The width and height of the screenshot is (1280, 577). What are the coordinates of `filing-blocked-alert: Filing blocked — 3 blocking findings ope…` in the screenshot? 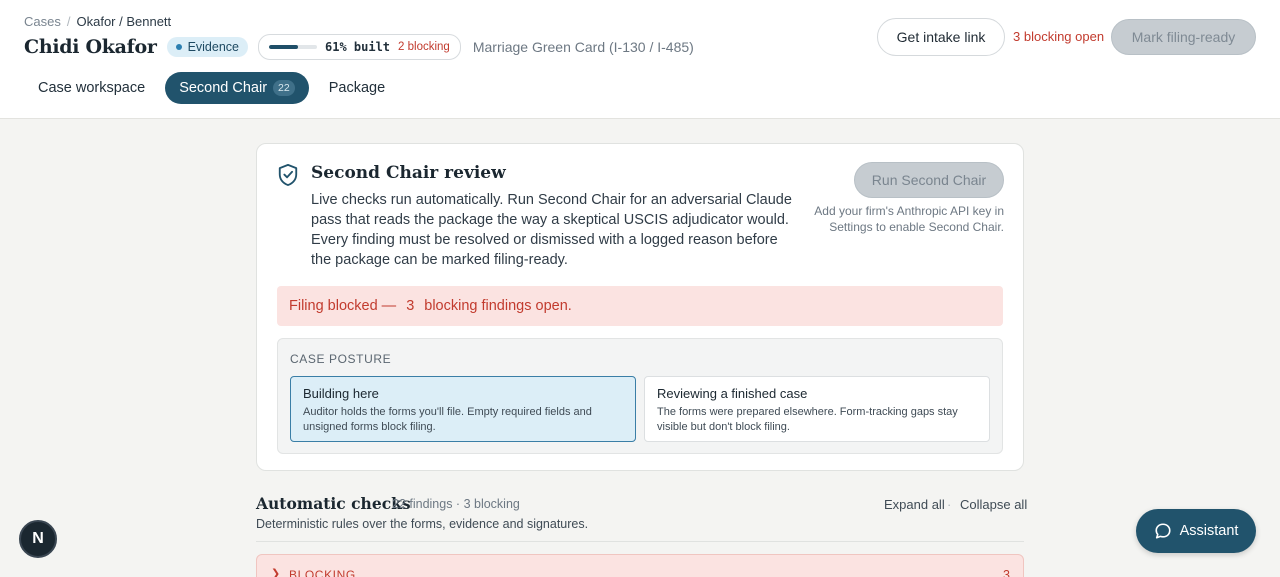 It's located at (640, 306).